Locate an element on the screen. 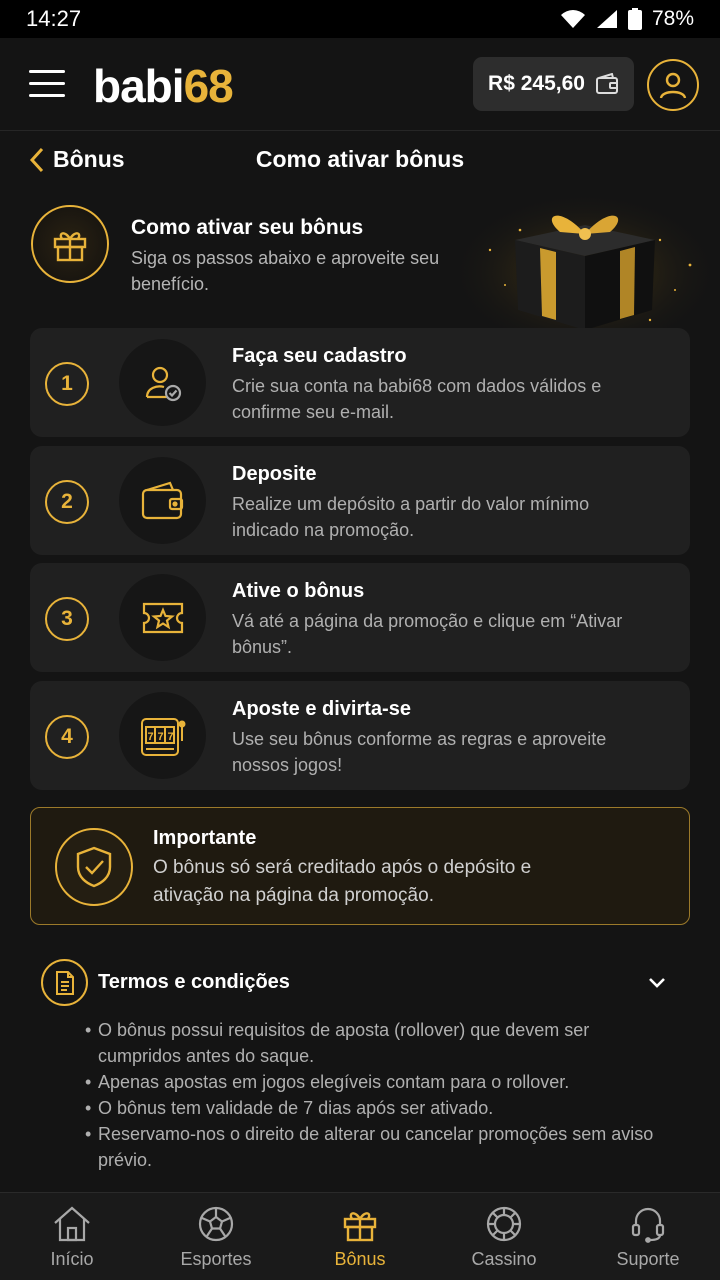 The image size is (720, 1280). nav-item-cassino: Cassino is located at coordinates (504, 1236).